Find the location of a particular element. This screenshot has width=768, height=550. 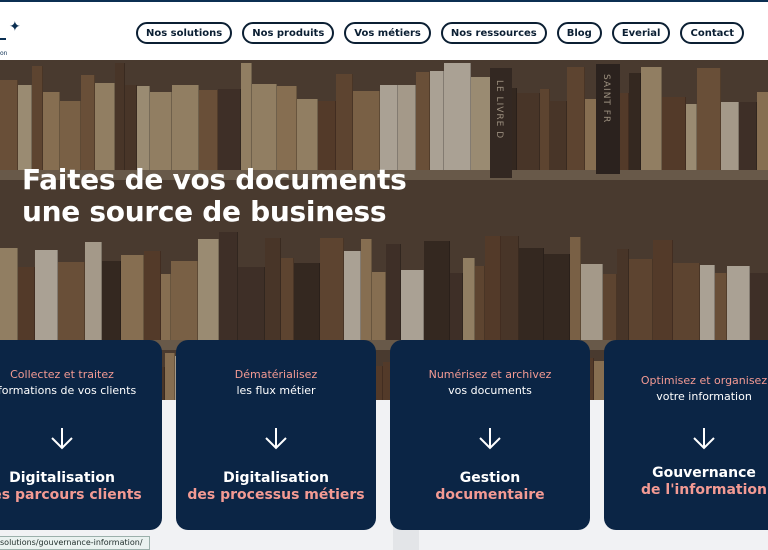

logo-bar is located at coordinates (3, 39).